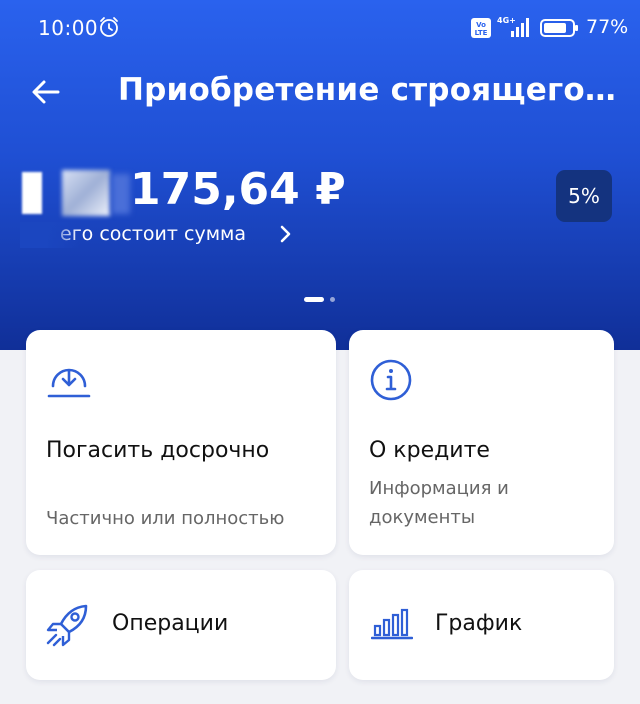 The image size is (640, 704). Describe the element at coordinates (50, 235) in the screenshot. I see `composition-link-mask` at that location.